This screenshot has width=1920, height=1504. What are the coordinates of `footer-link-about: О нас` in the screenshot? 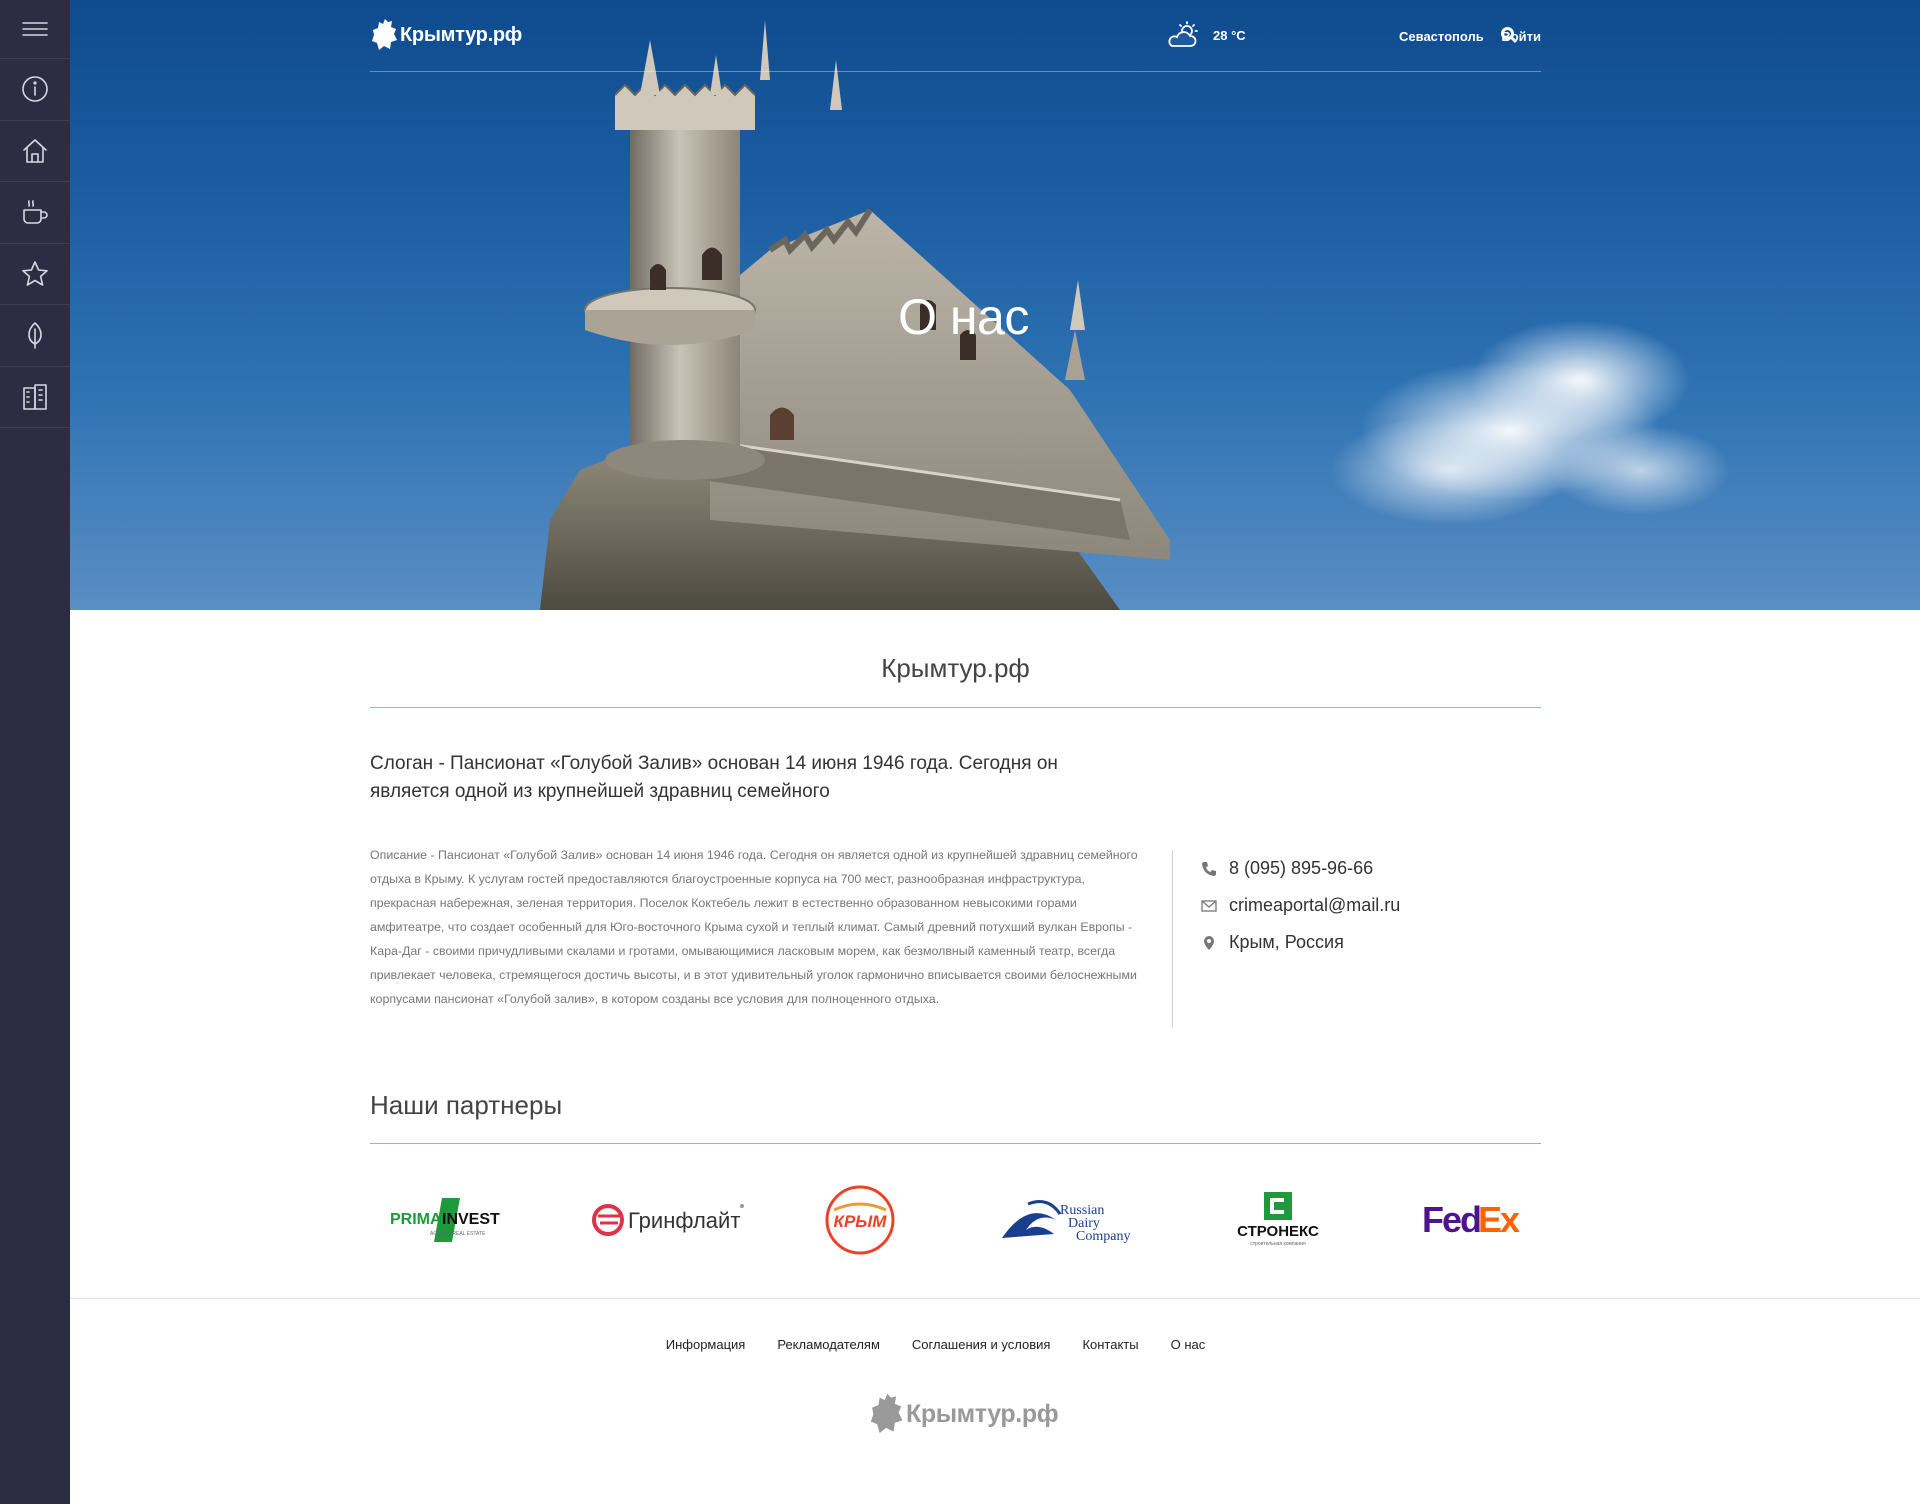 It's located at (1188, 1344).